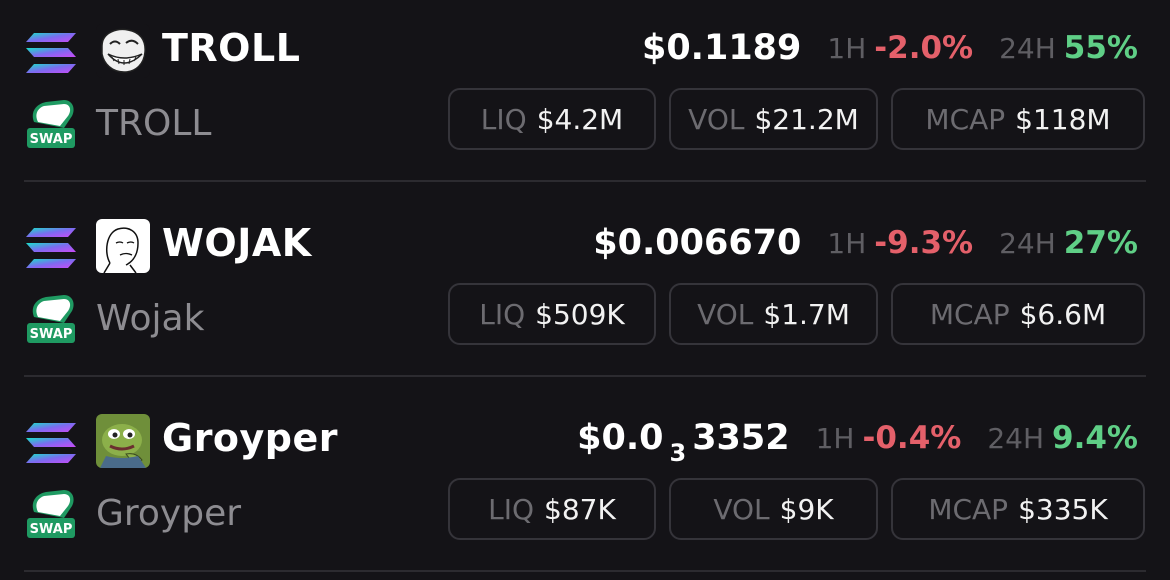  What do you see at coordinates (123, 246) in the screenshot?
I see `wojak-icon` at bounding box center [123, 246].